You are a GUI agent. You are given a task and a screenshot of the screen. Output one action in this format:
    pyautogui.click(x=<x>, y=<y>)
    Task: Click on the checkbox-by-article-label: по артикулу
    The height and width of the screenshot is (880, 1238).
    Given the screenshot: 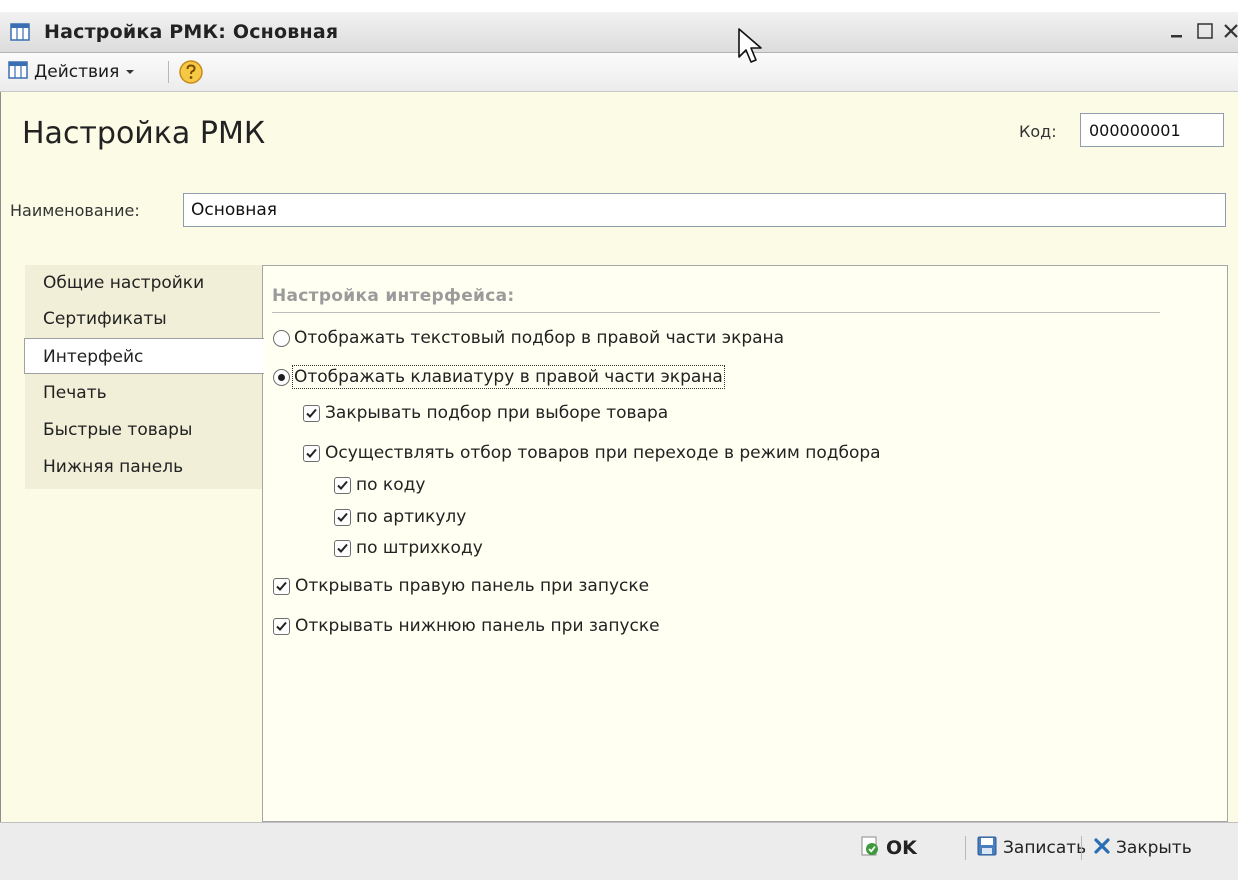 What is the action you would take?
    pyautogui.click(x=411, y=517)
    